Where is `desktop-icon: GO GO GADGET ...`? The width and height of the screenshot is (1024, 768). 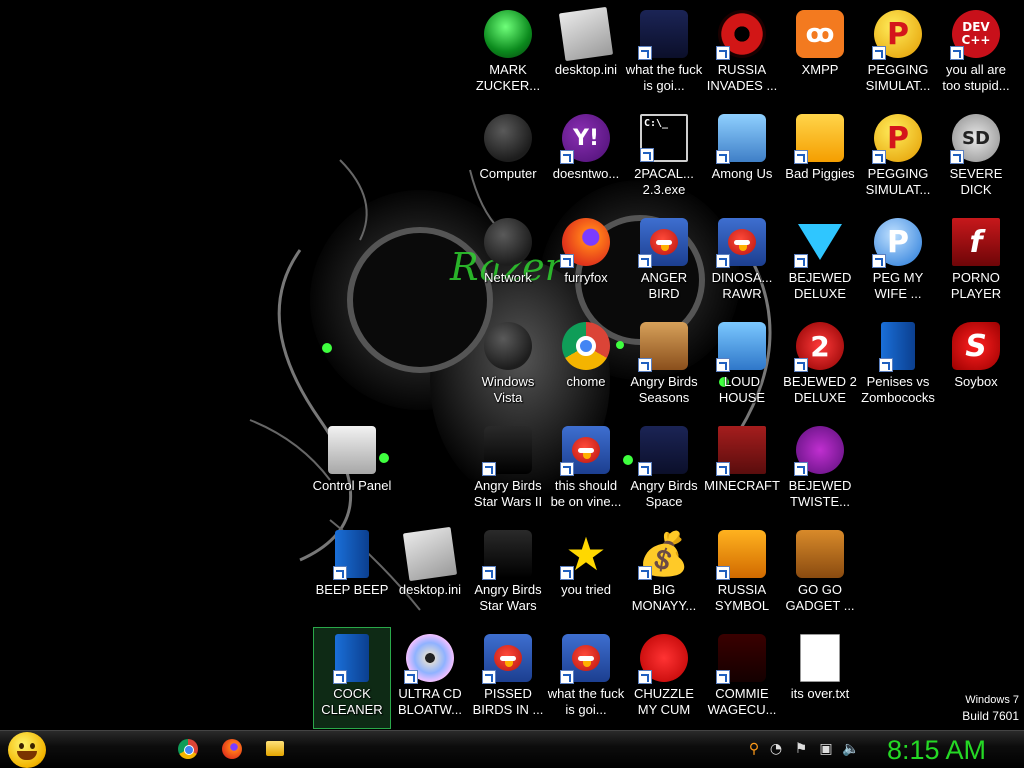
desktop-icon: GO GO GADGET ... is located at coordinates (820, 574).